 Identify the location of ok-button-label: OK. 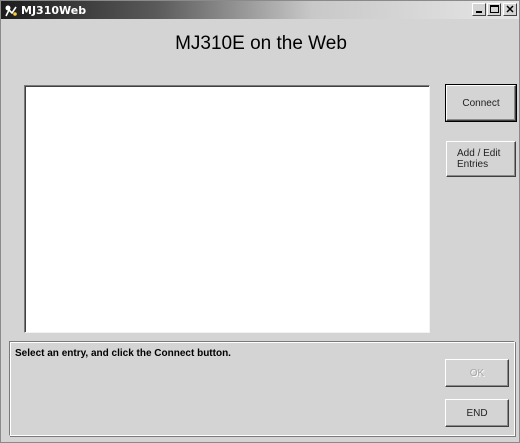
(477, 373).